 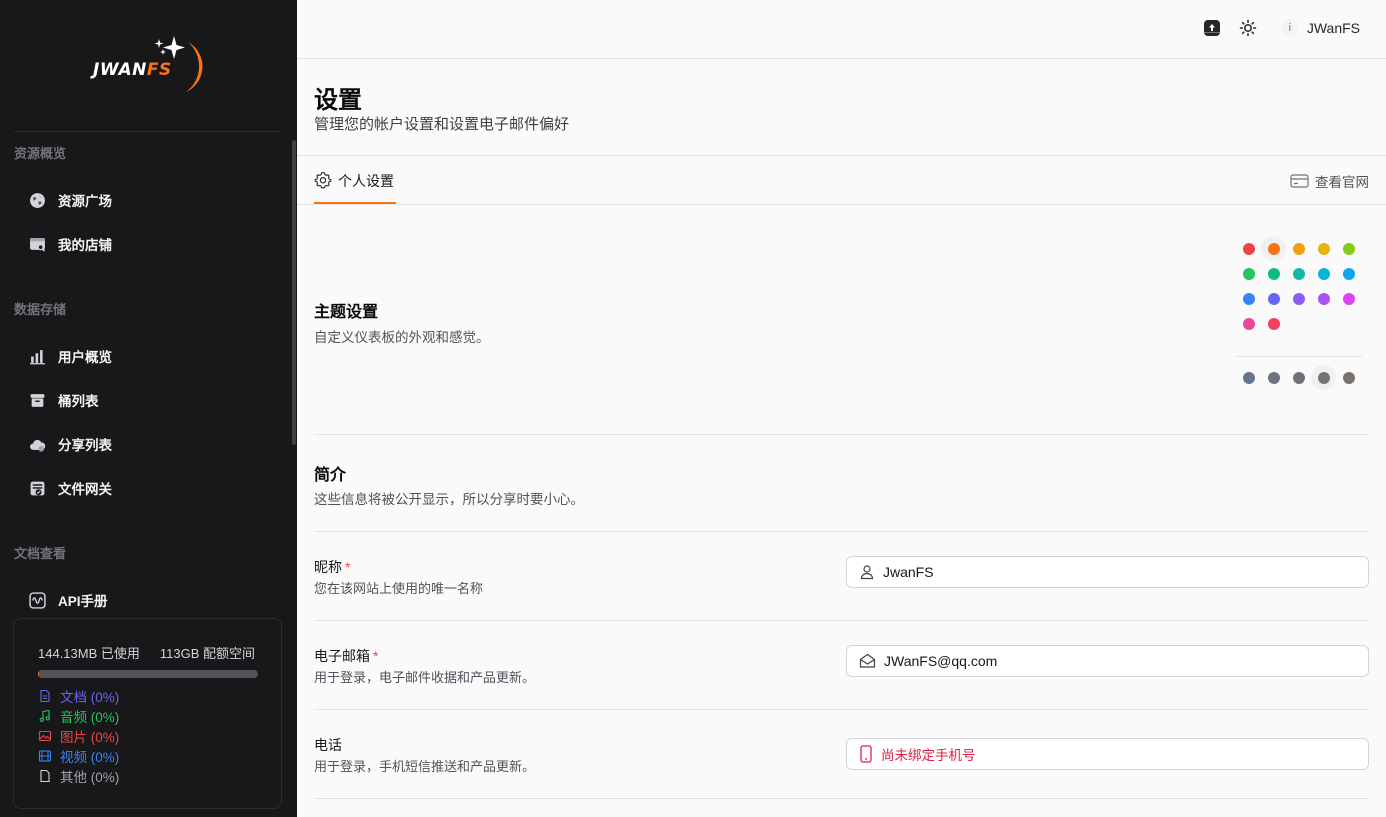 I want to click on sidebar-item-api-manual: API手册, so click(x=68, y=600).